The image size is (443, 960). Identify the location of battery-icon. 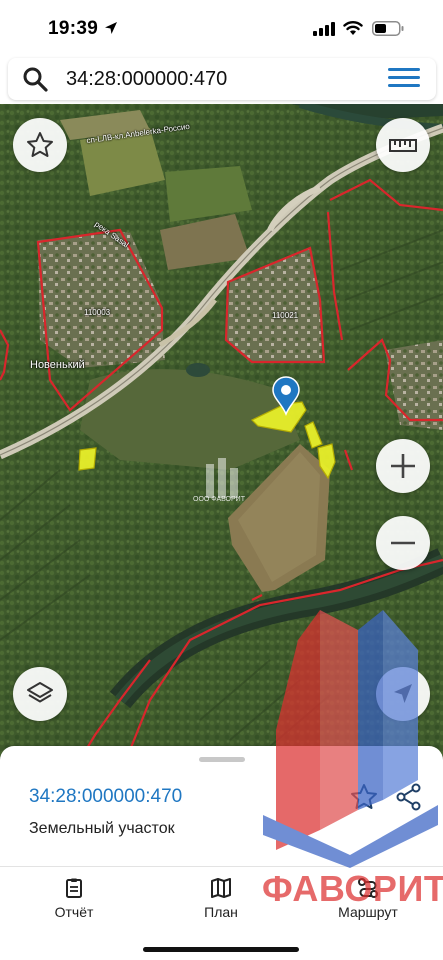
(388, 28).